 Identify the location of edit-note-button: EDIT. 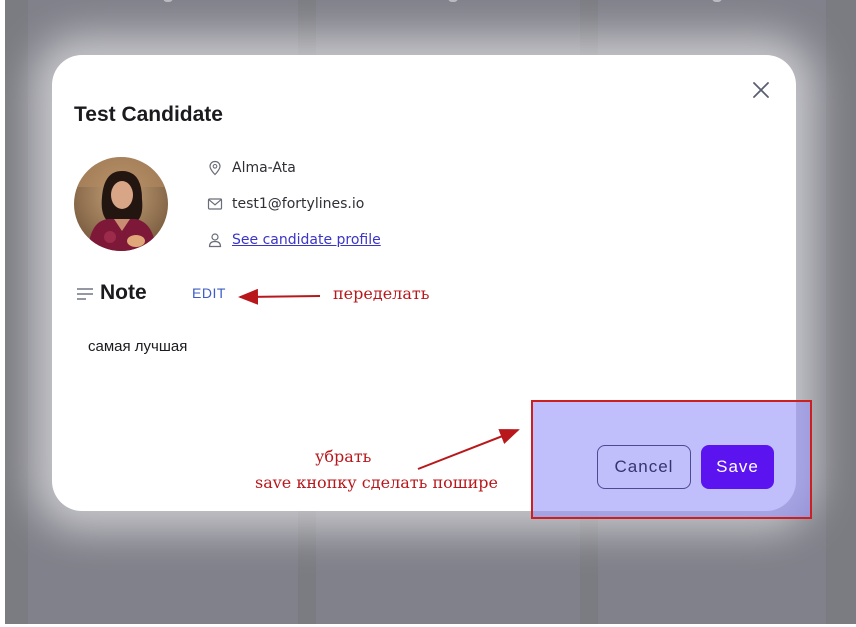
(209, 293).